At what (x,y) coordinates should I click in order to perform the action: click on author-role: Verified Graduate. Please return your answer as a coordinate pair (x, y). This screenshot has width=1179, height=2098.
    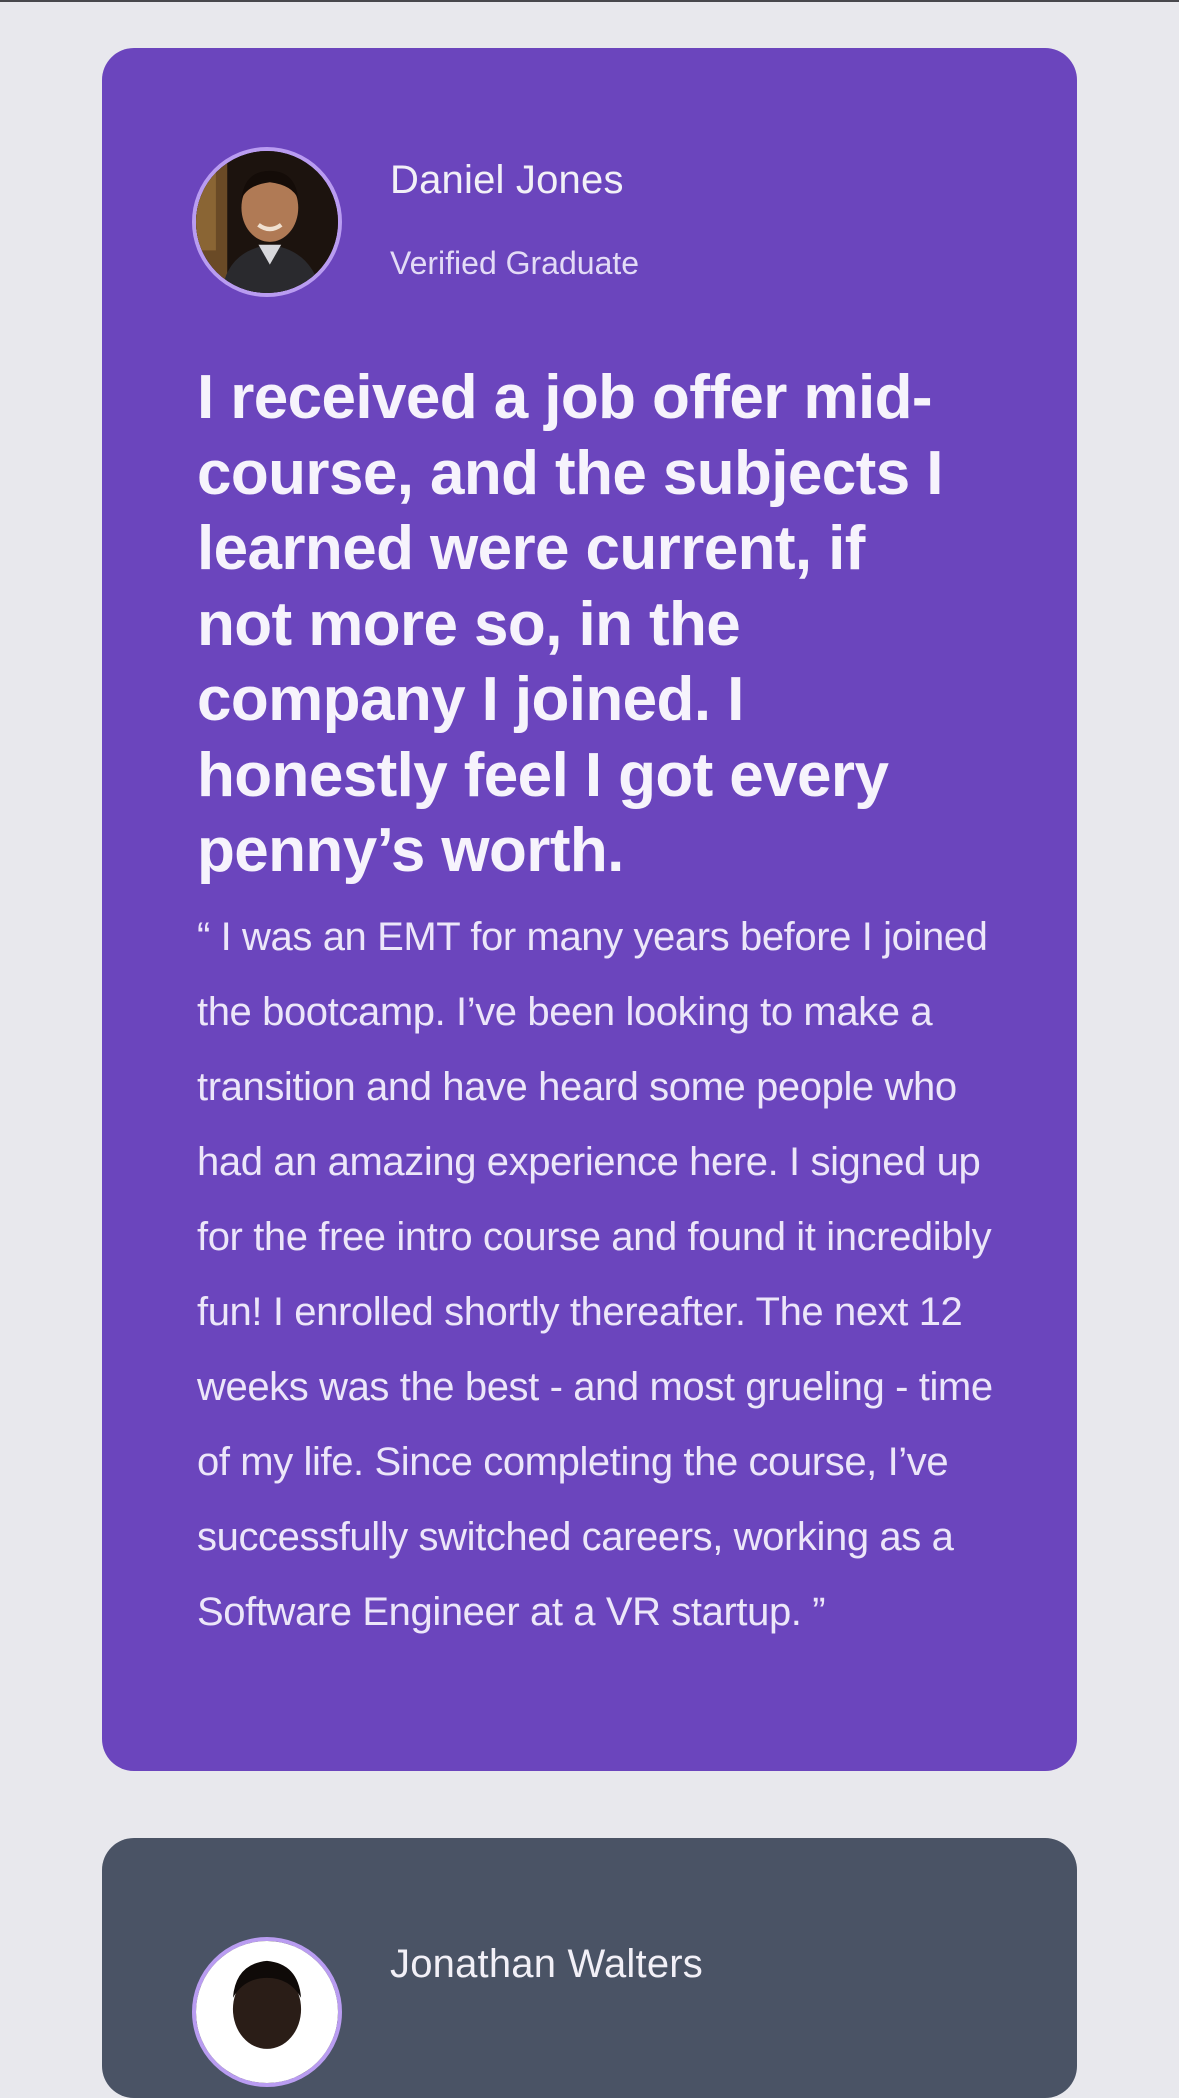
    Looking at the image, I should click on (515, 263).